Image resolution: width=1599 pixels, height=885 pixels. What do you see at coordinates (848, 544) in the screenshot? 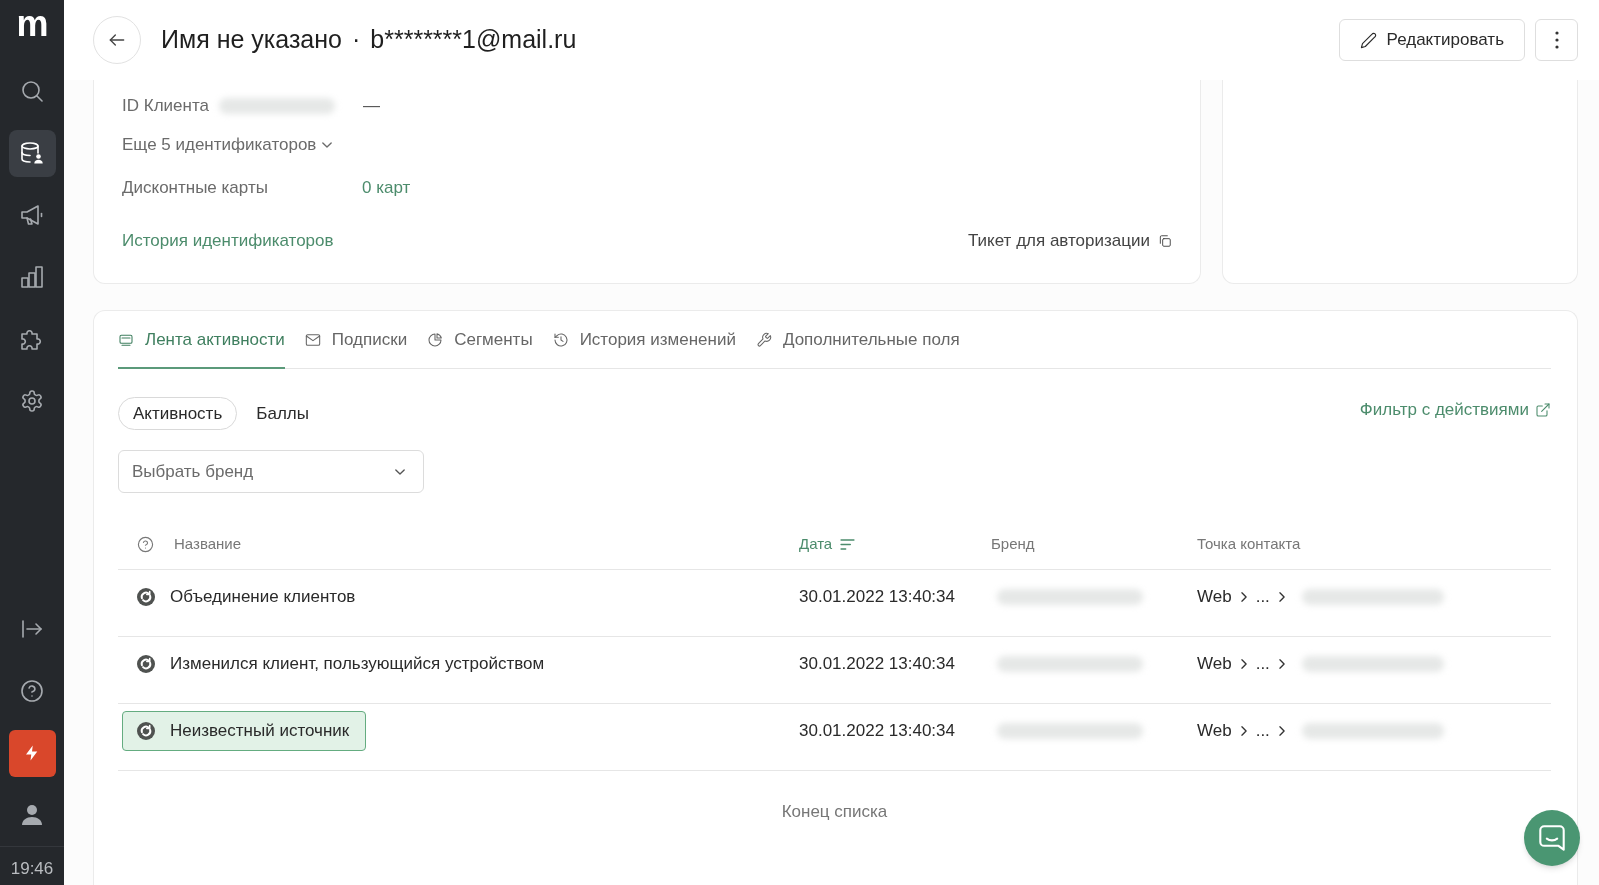
I see `sort-icon` at bounding box center [848, 544].